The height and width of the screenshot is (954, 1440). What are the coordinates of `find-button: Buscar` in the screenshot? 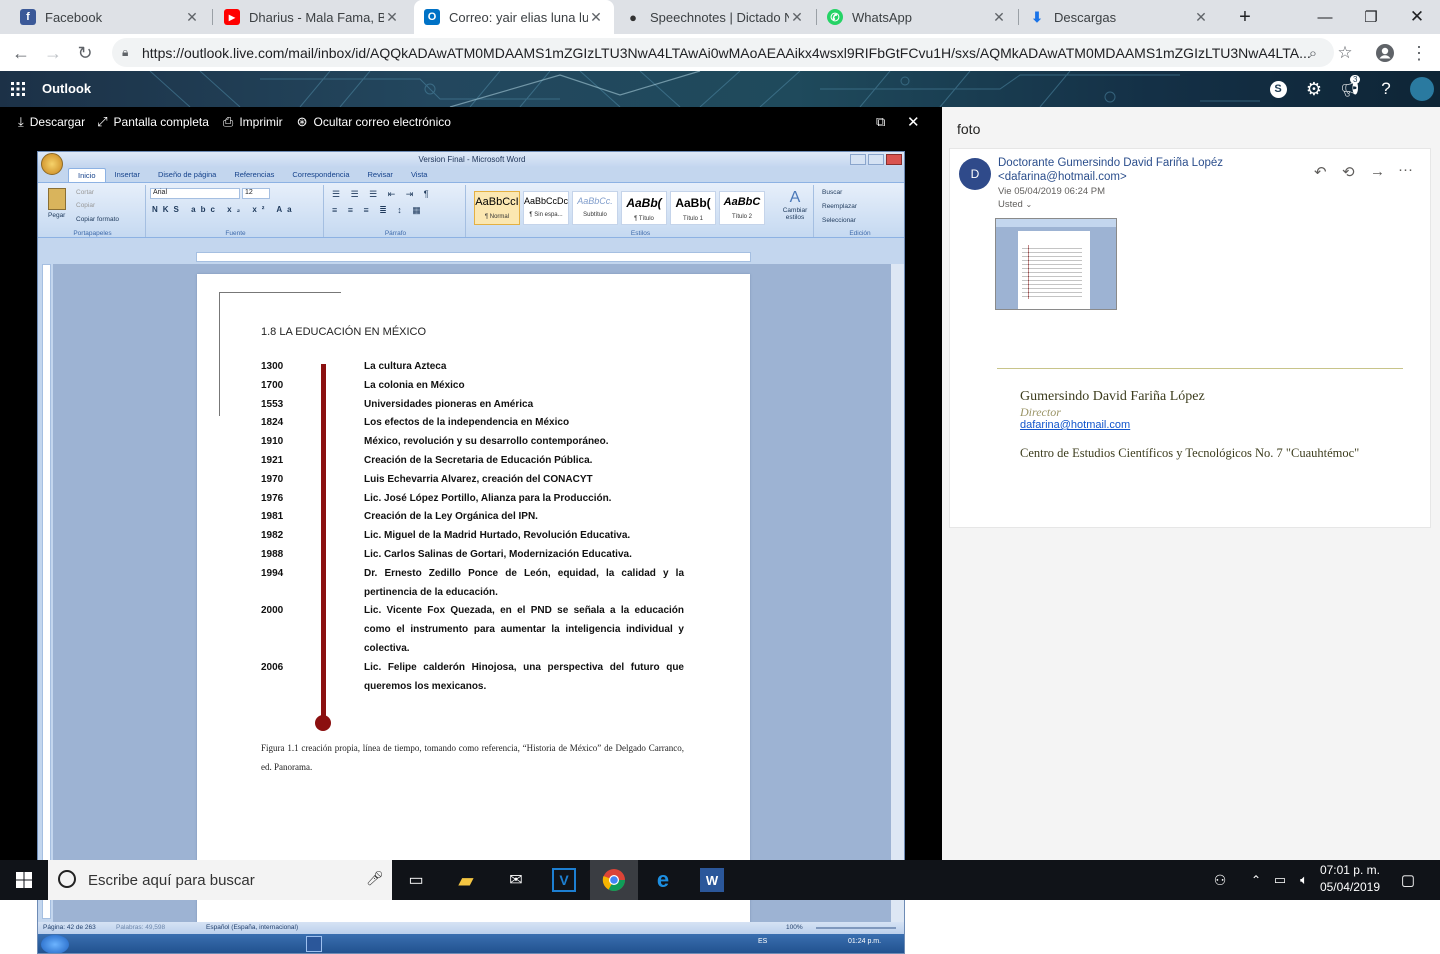 It's located at (832, 192).